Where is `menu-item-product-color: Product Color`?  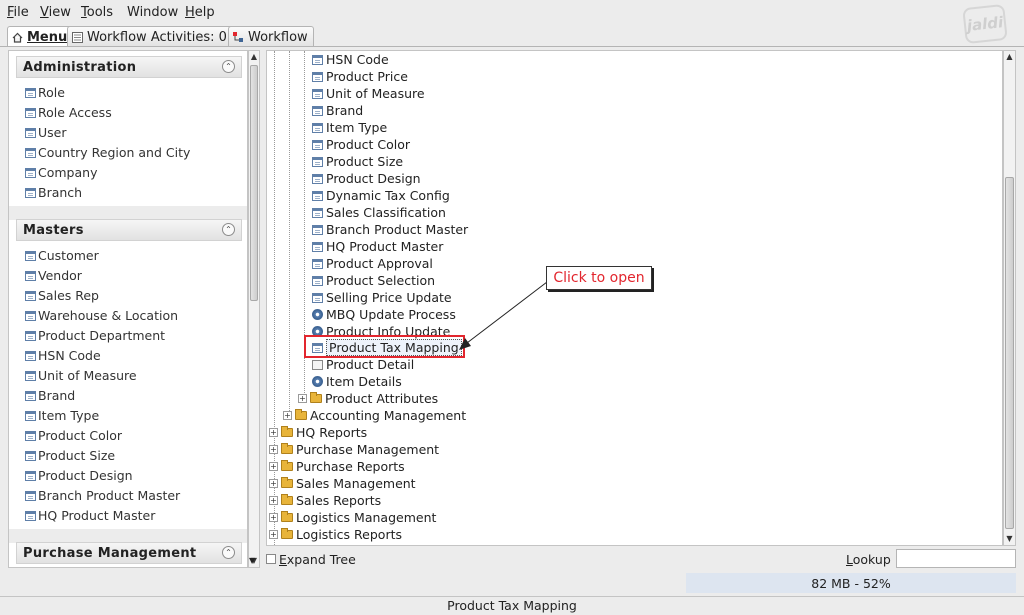 menu-item-product-color: Product Color is located at coordinates (73, 435).